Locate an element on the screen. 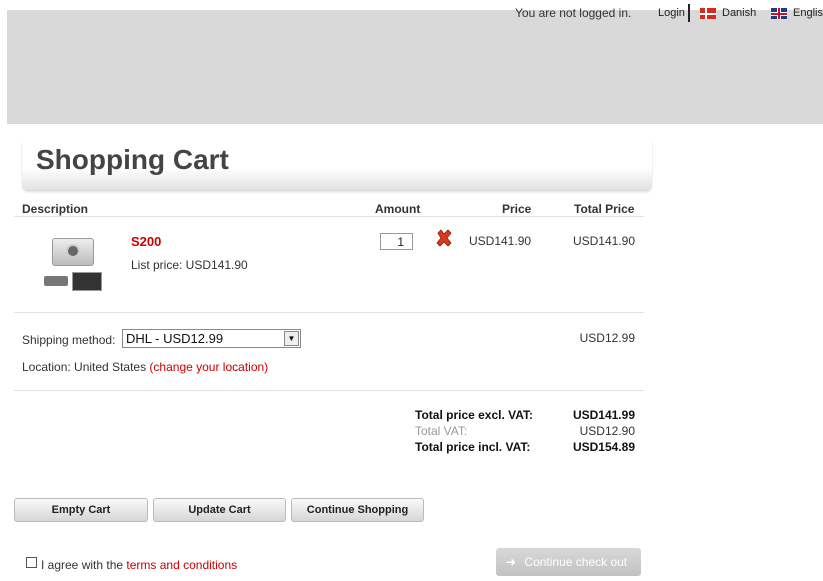  quantity-input is located at coordinates (396, 241).